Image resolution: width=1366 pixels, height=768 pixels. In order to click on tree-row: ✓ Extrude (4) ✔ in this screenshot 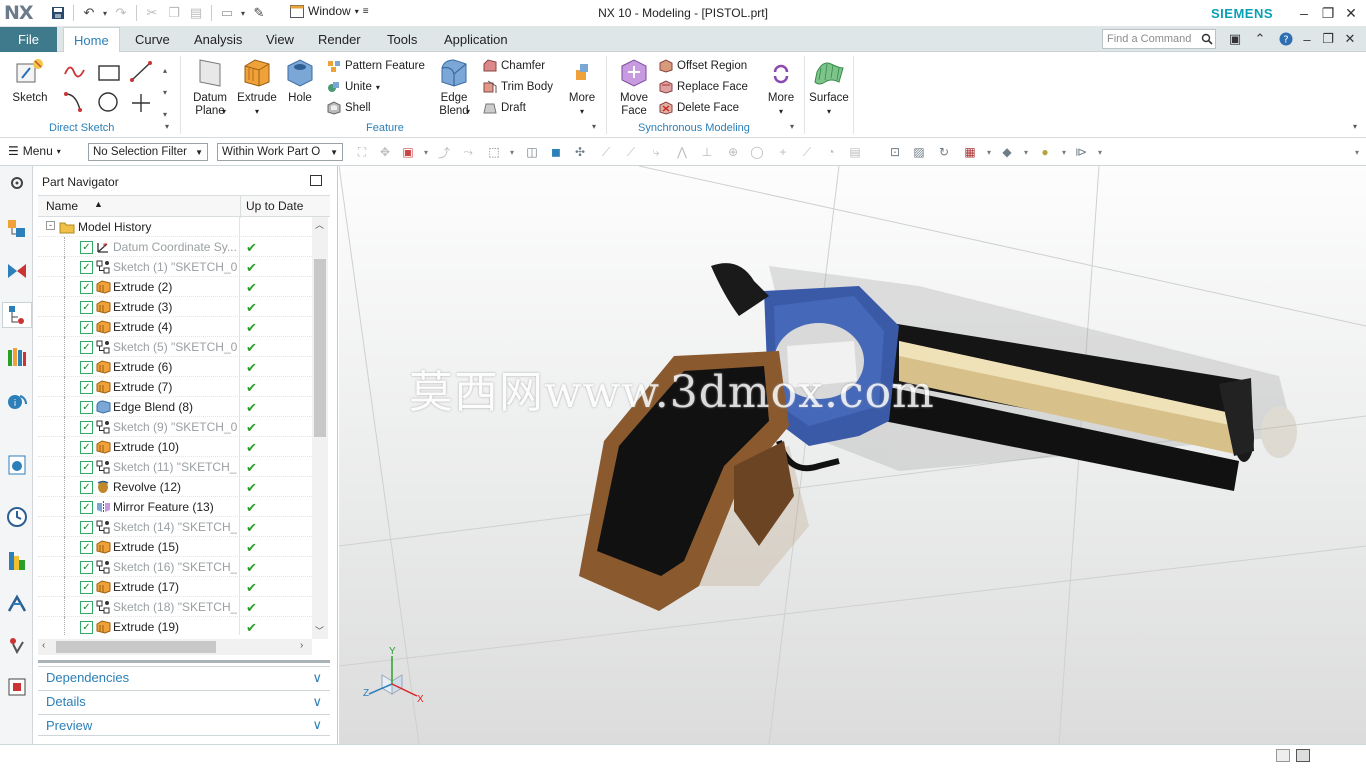, I will do `click(175, 327)`.